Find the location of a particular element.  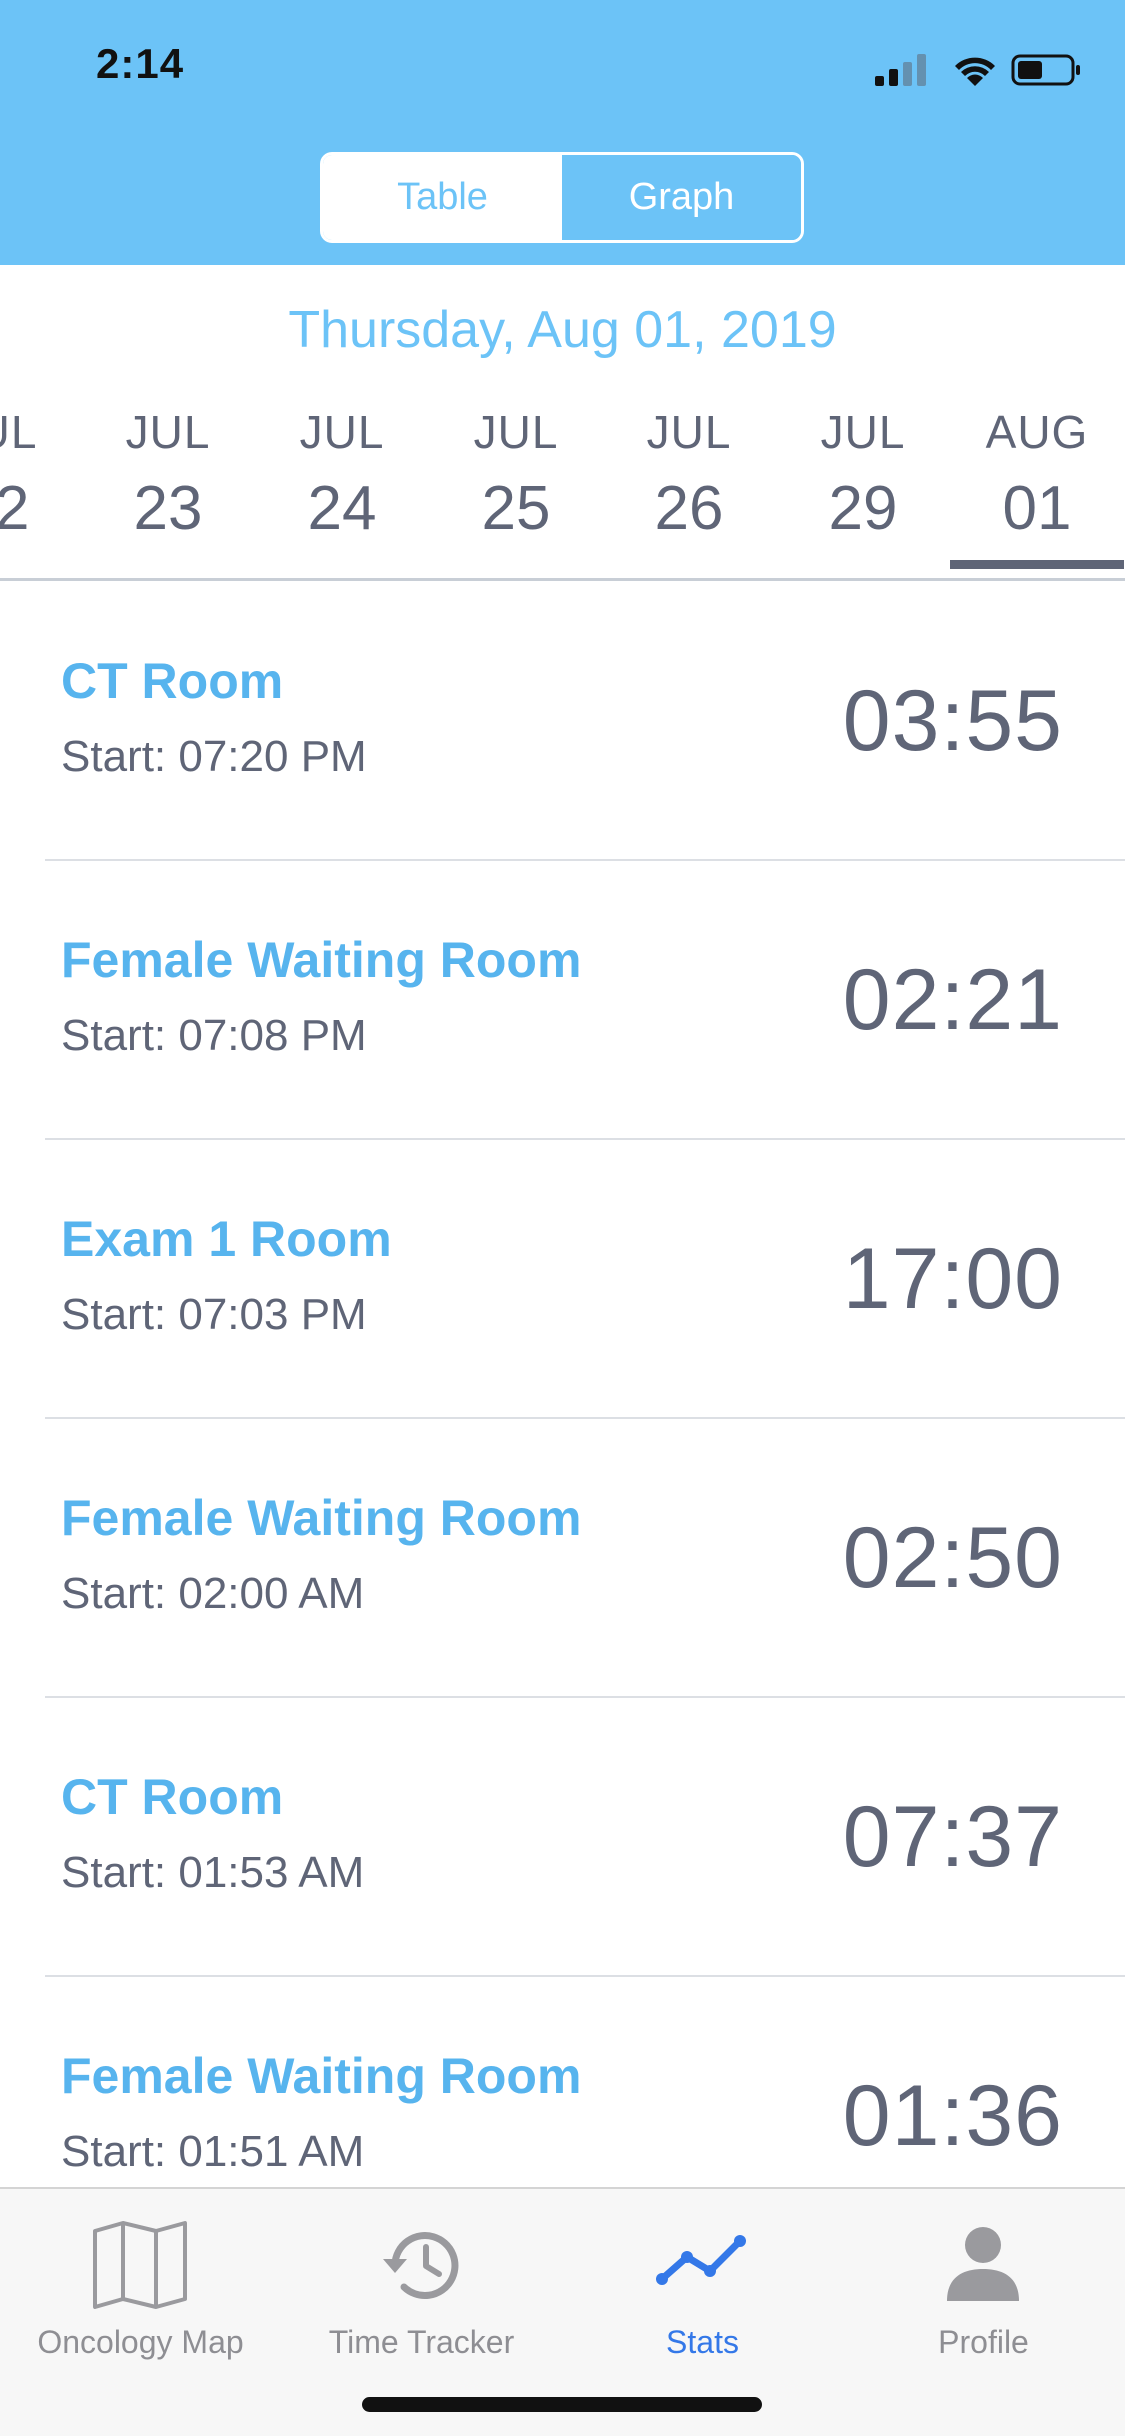

date-item: JUL 26 is located at coordinates (689, 474).